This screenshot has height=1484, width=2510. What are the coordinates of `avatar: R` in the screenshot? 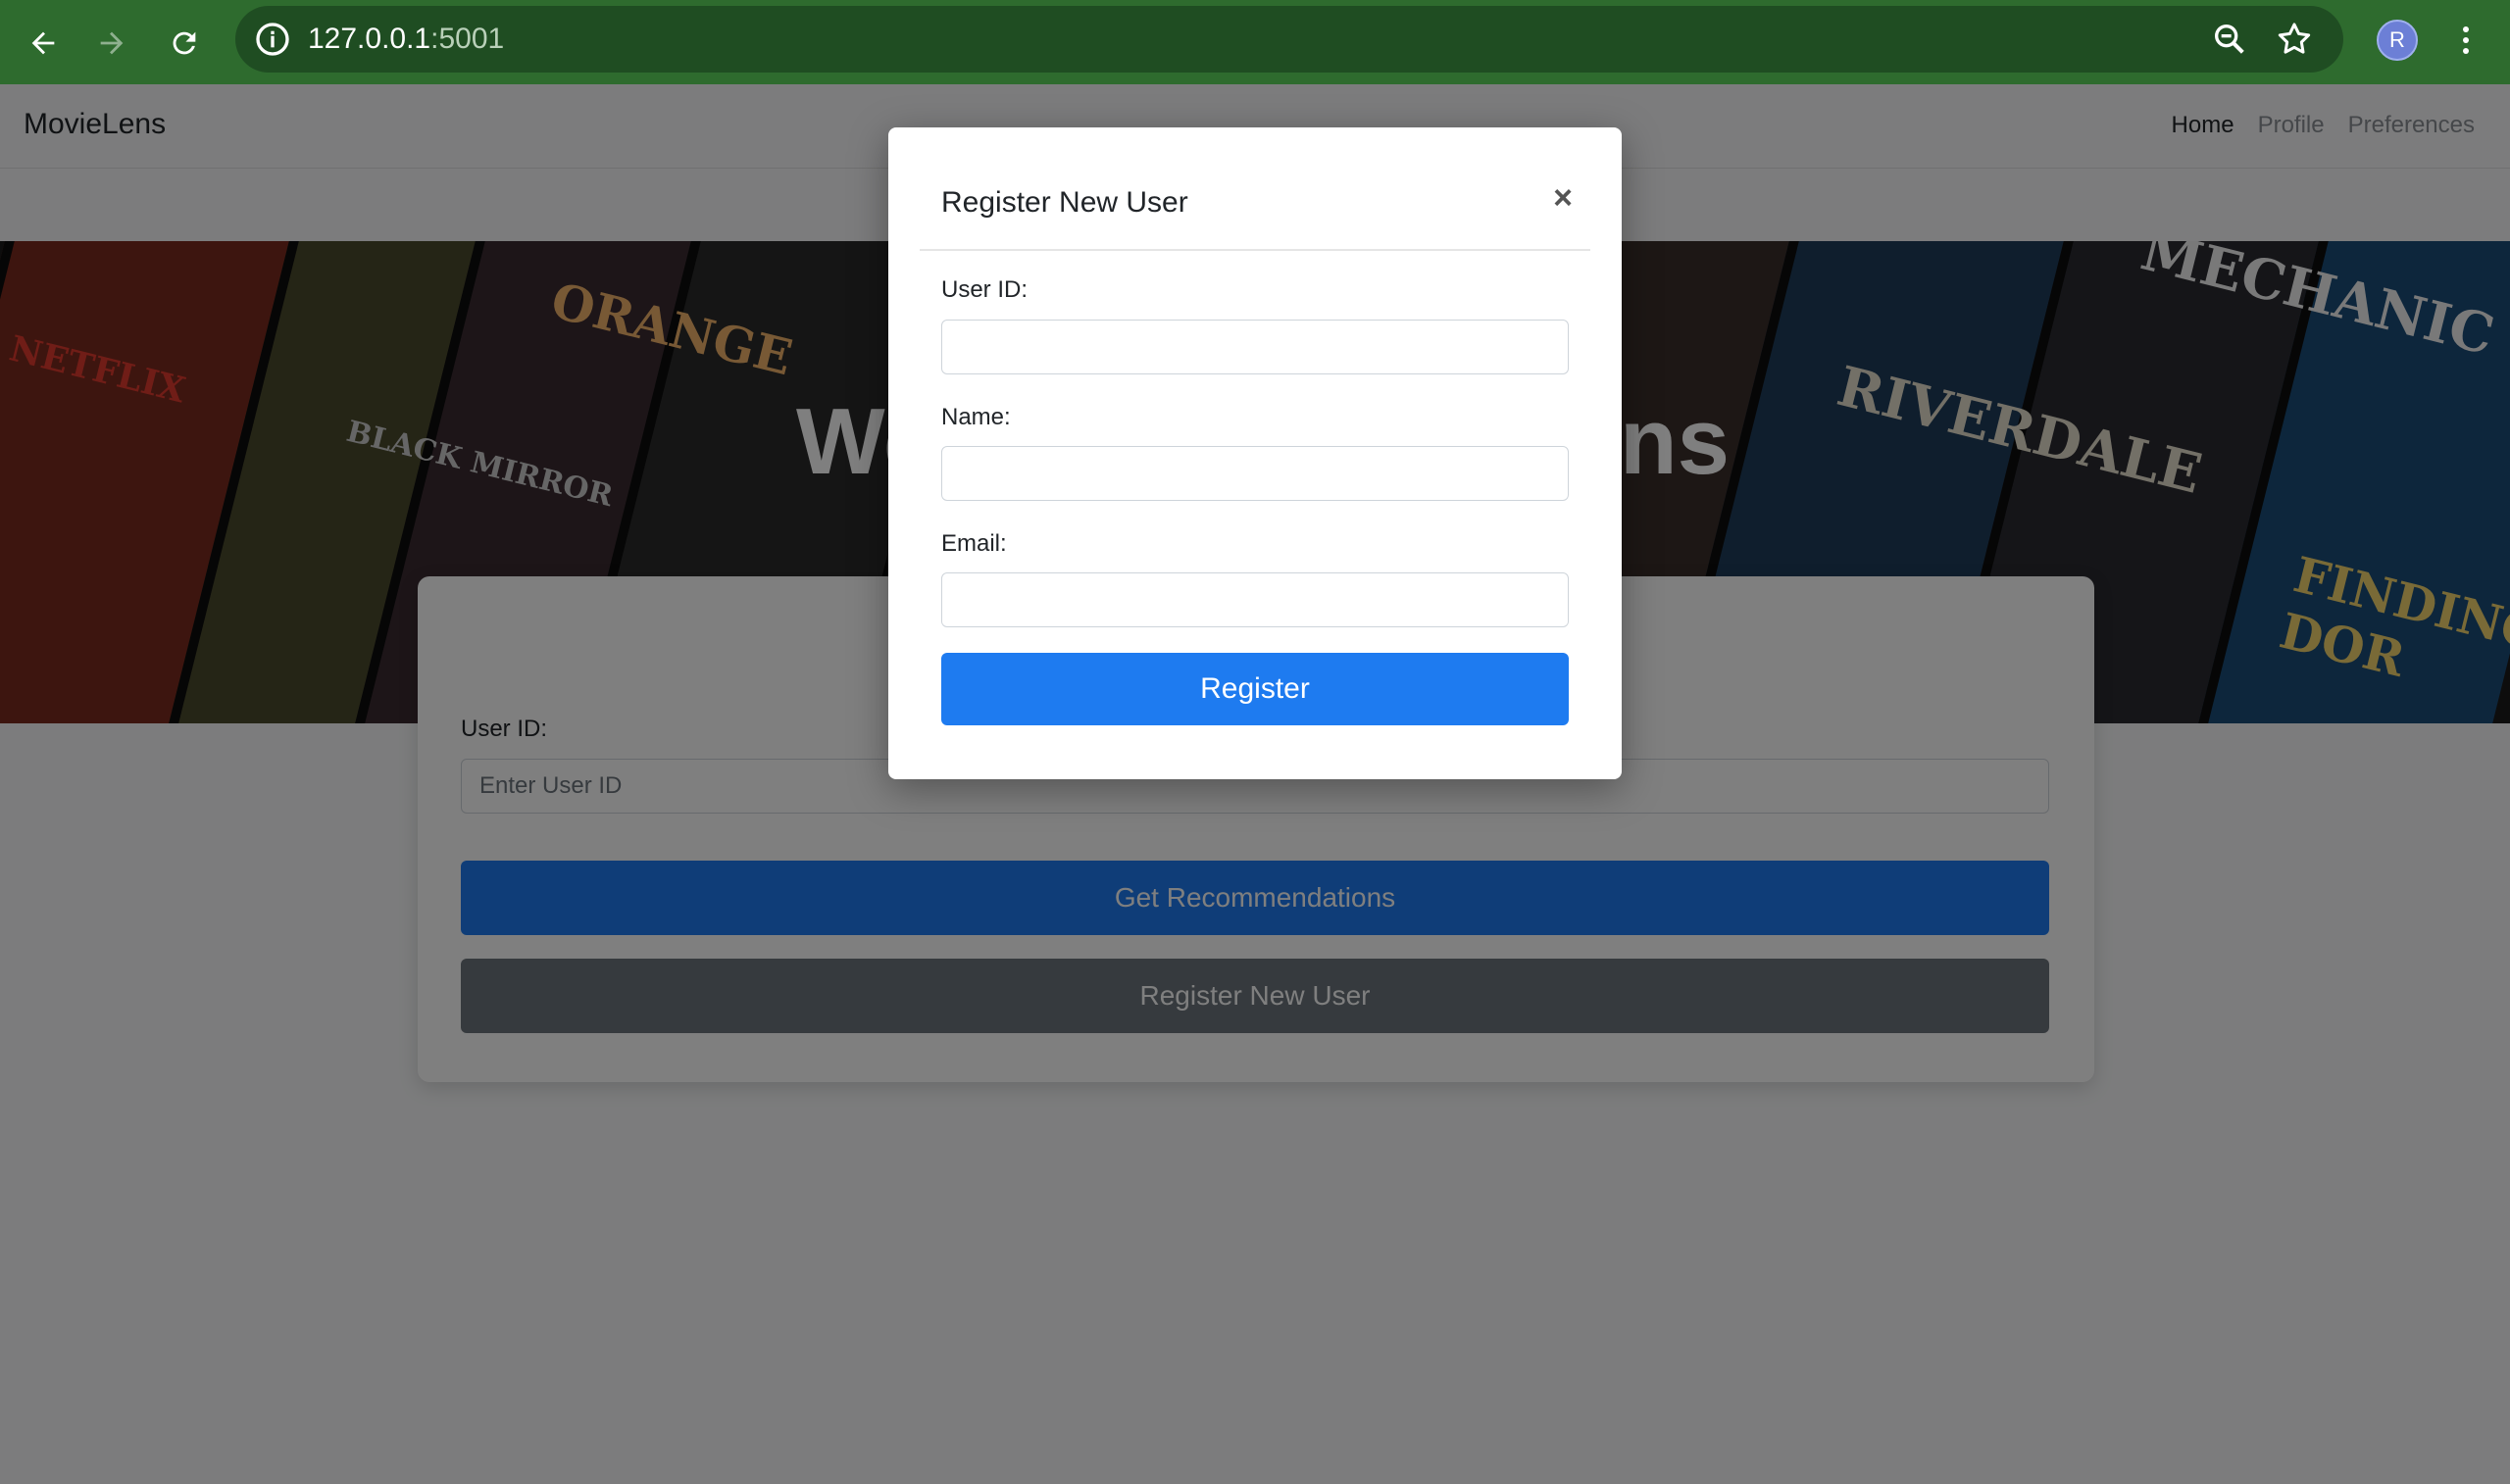 It's located at (2397, 40).